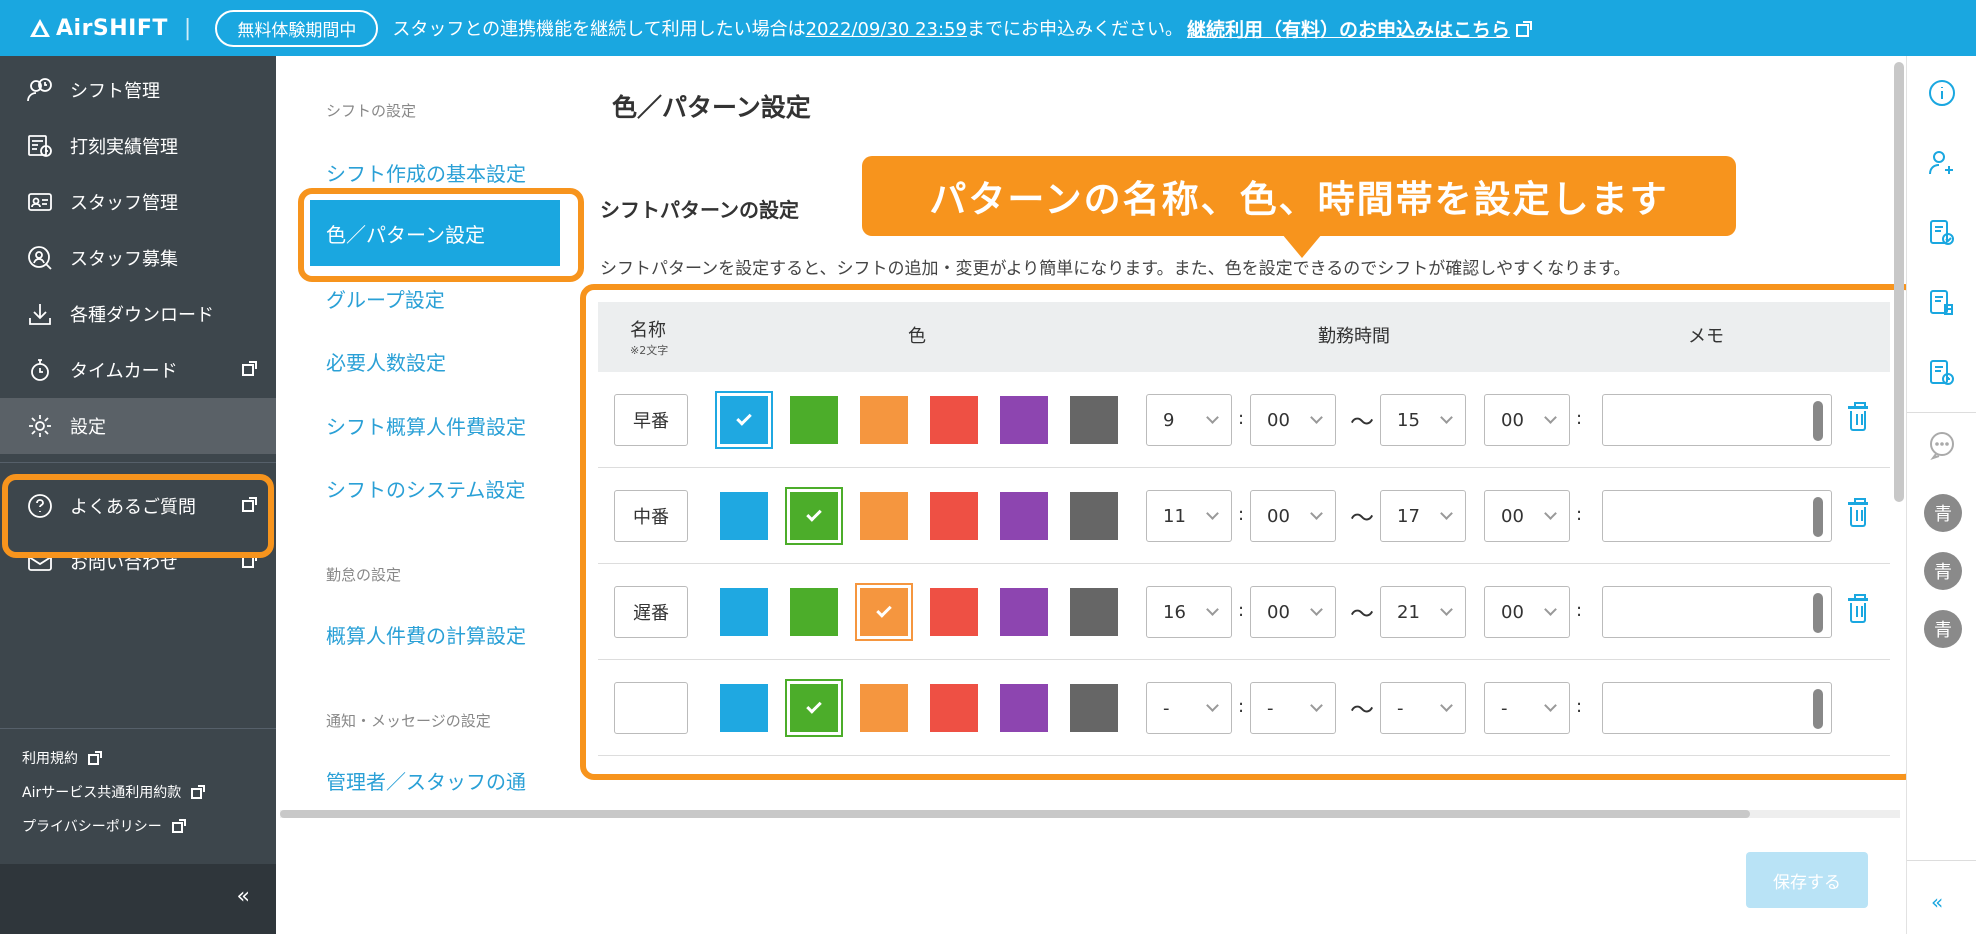  I want to click on subnav-link-cost-calc: 概算人件費の計算設定, so click(426, 634).